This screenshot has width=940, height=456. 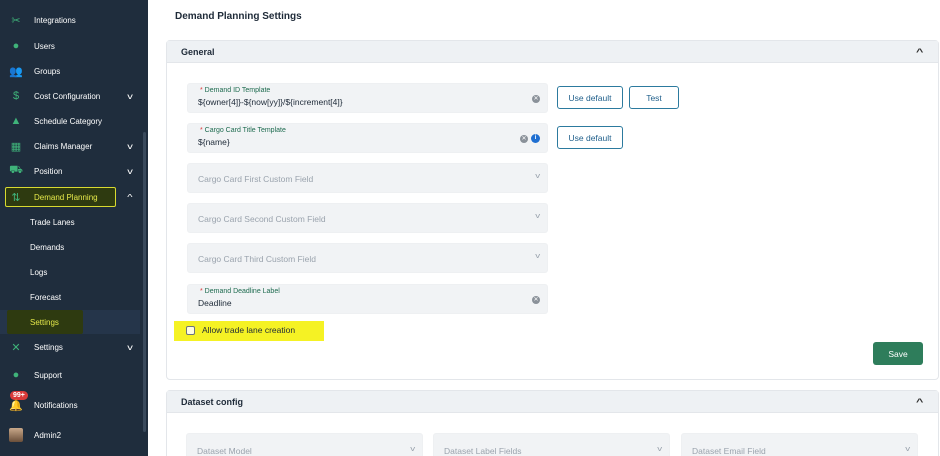 What do you see at coordinates (243, 130) in the screenshot?
I see `field-label: * Cargo Card Title Template` at bounding box center [243, 130].